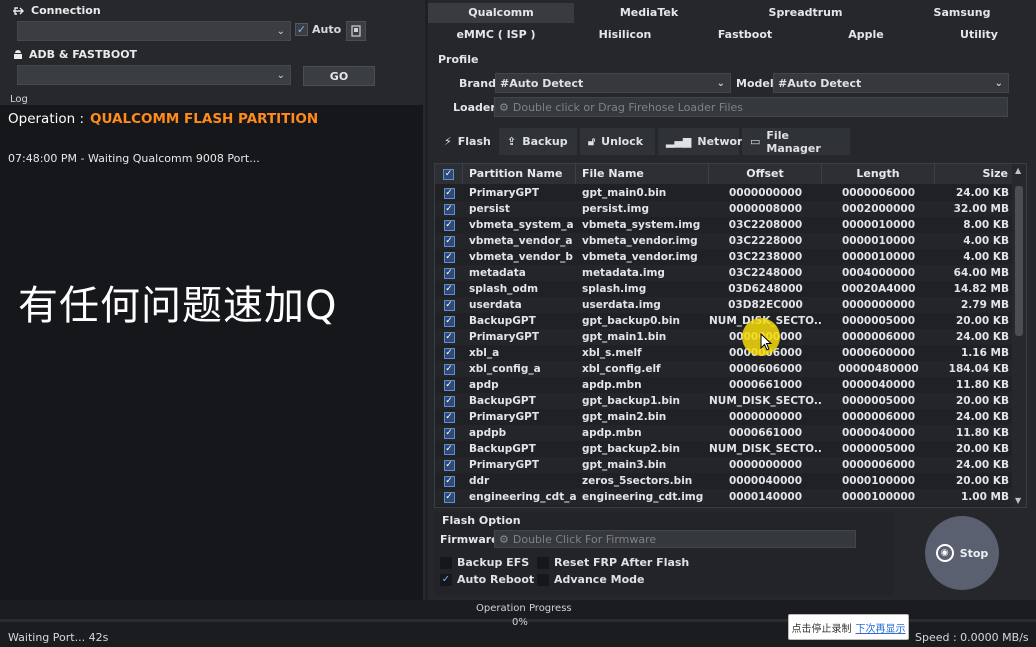  Describe the element at coordinates (484, 562) in the screenshot. I see `backup-efs-checkbox: Backup EFS` at that location.